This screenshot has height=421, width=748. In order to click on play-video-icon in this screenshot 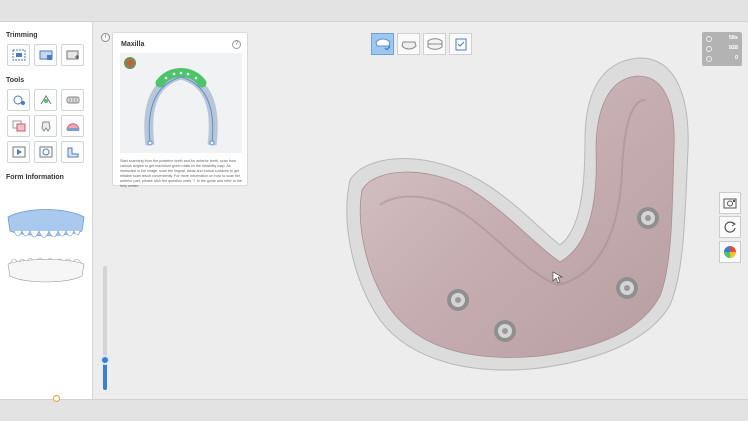, I will do `click(18, 152)`.